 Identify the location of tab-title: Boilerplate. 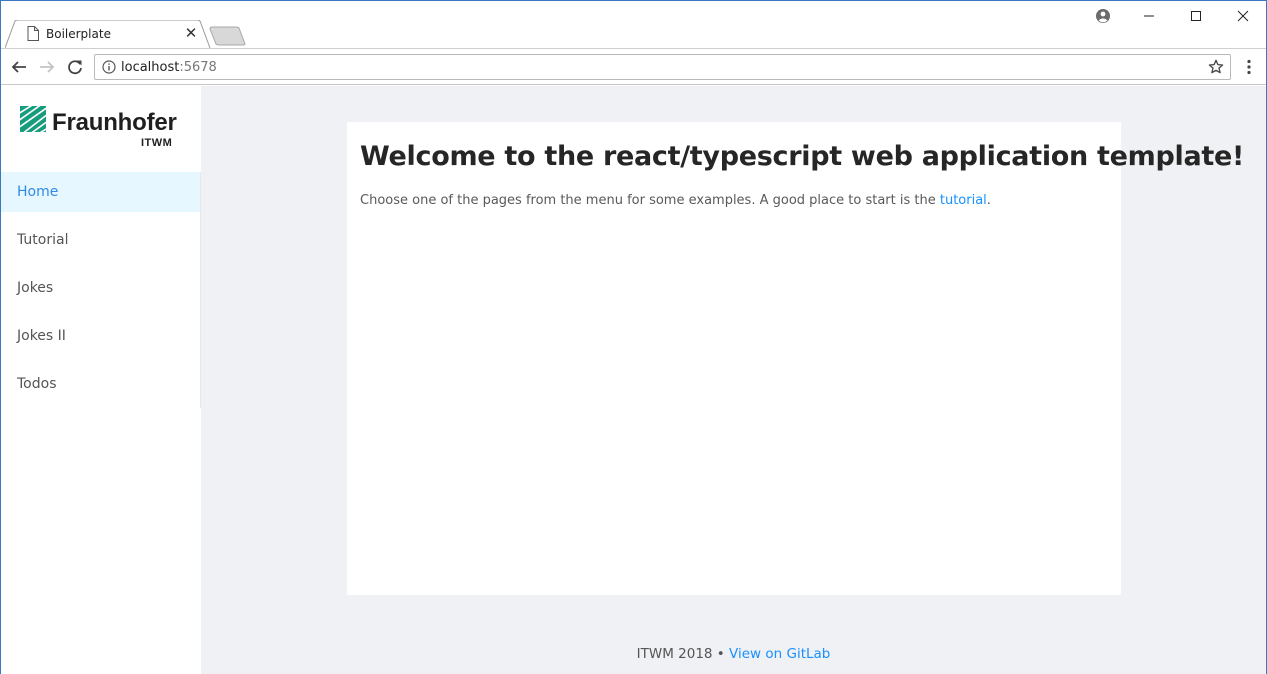
(78, 34).